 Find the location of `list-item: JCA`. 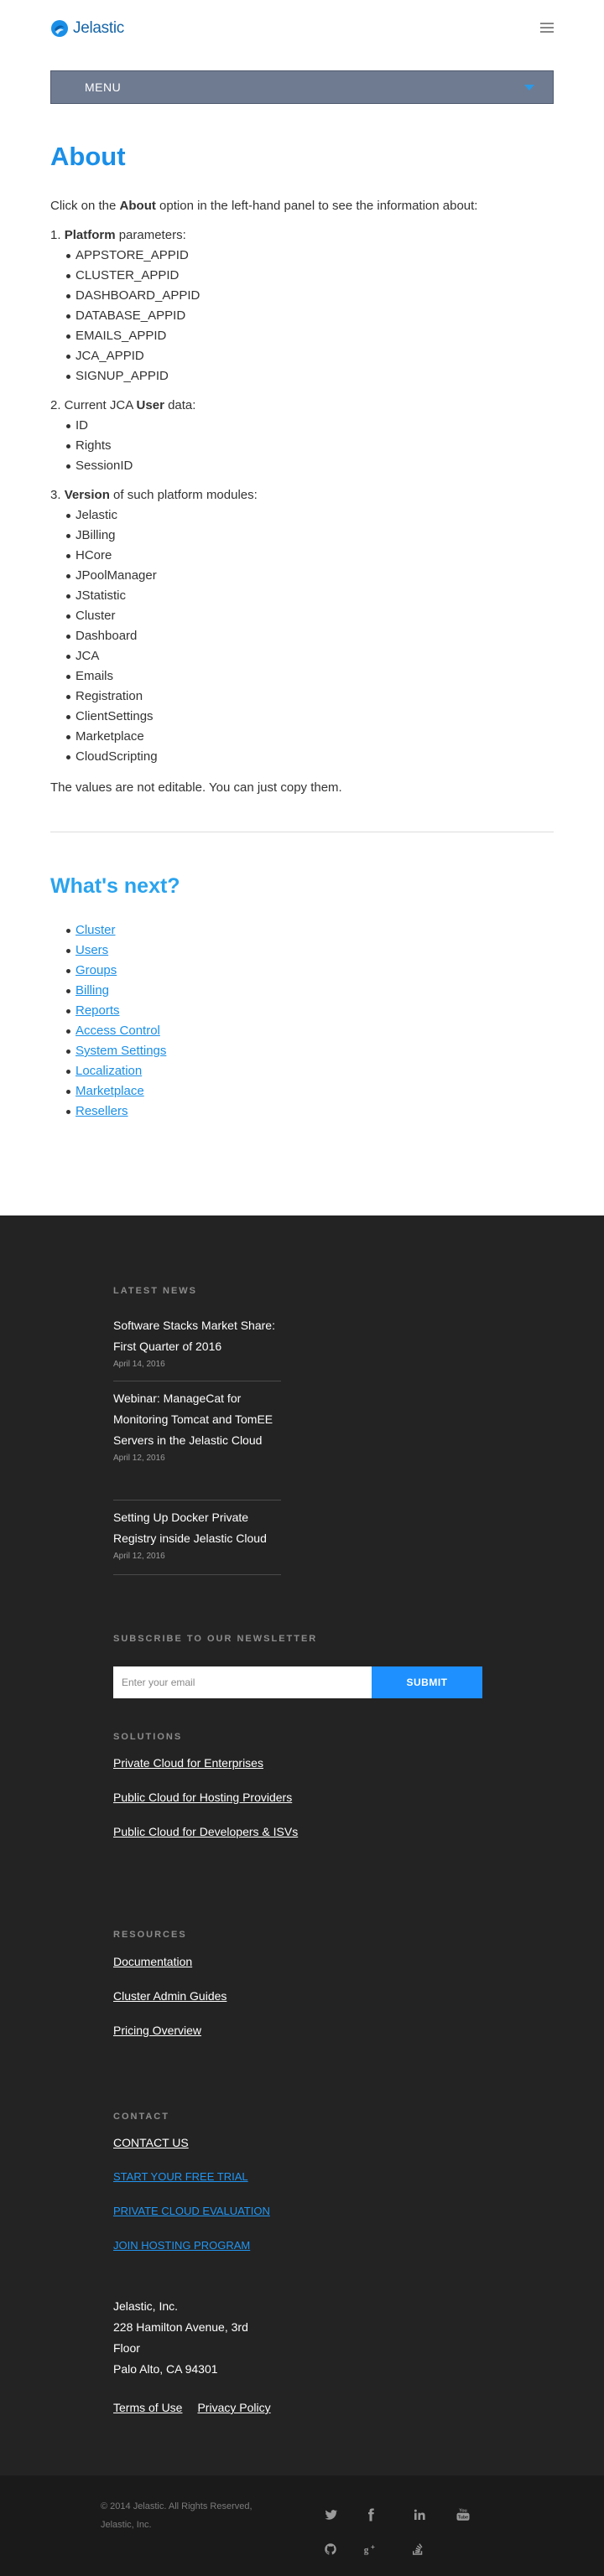

list-item: JCA is located at coordinates (310, 656).